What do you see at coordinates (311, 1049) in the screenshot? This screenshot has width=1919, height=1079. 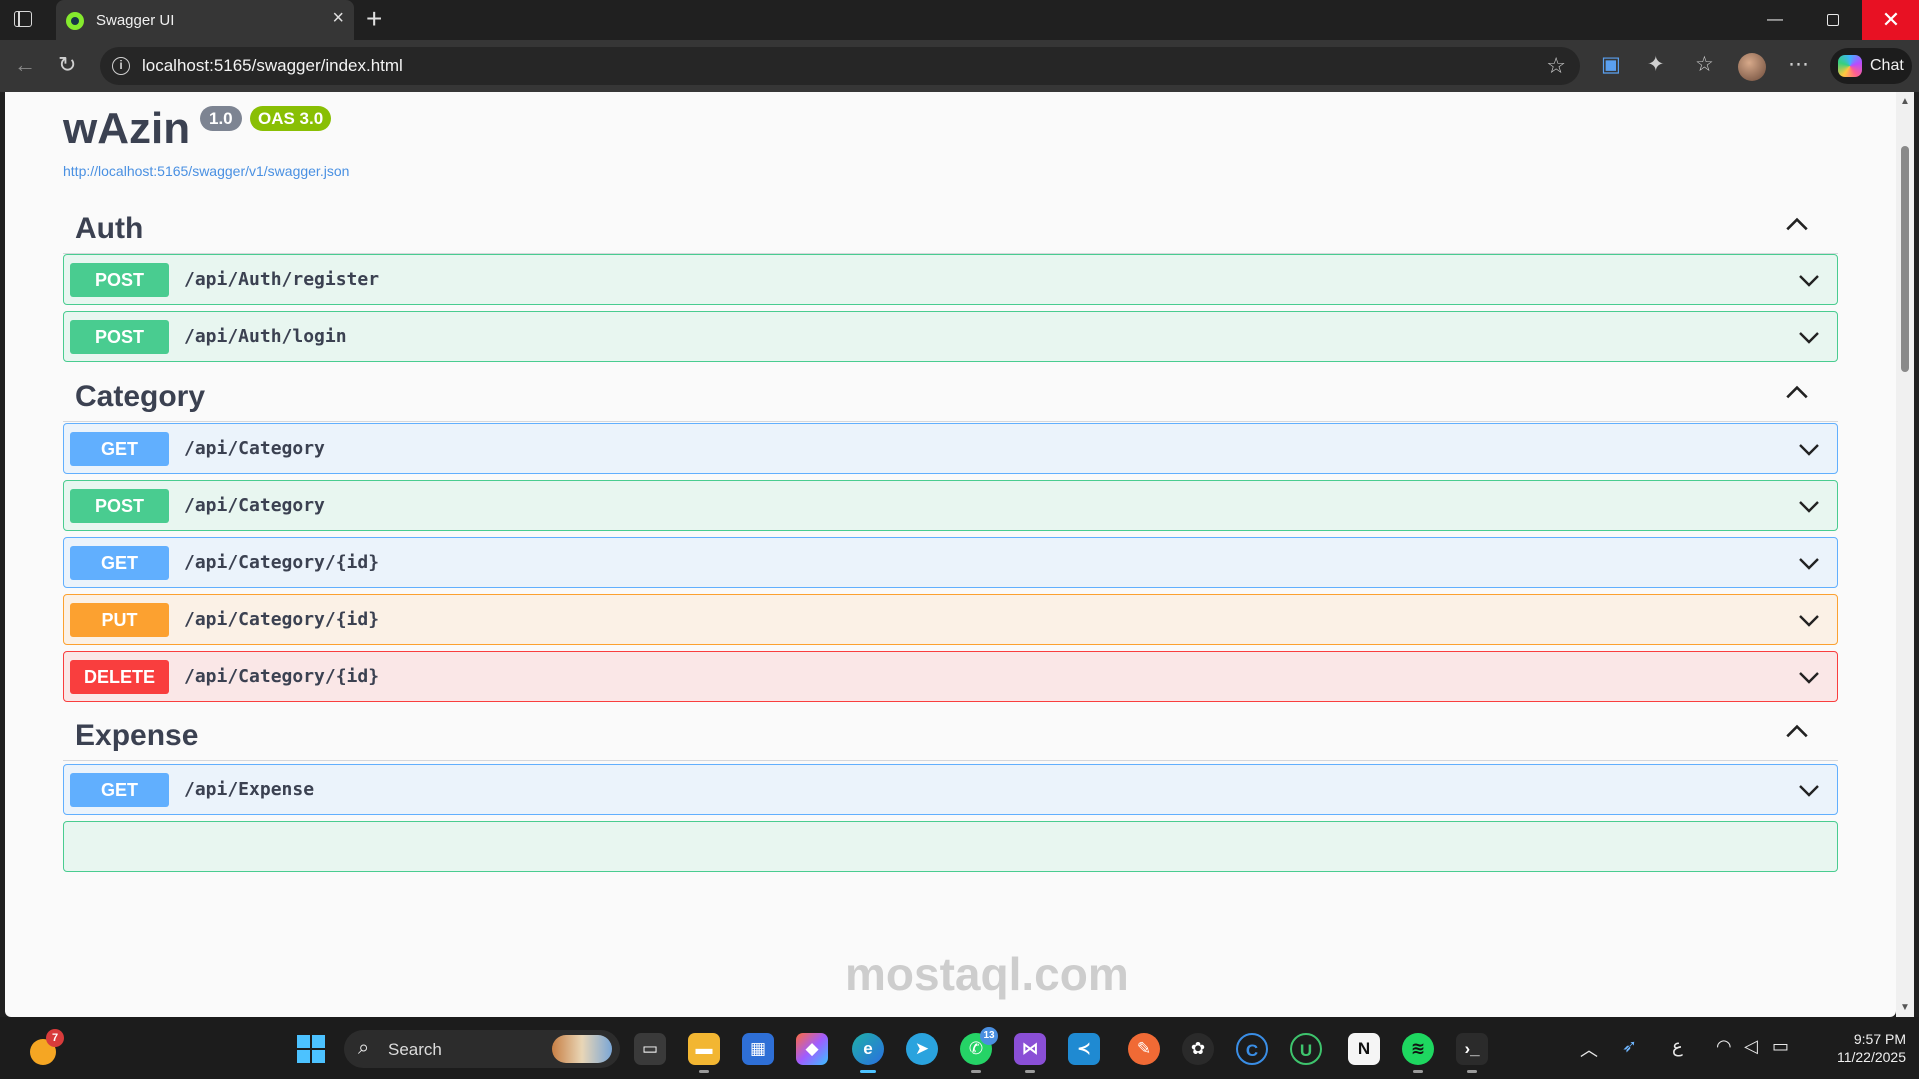 I see `start-windows-icon` at bounding box center [311, 1049].